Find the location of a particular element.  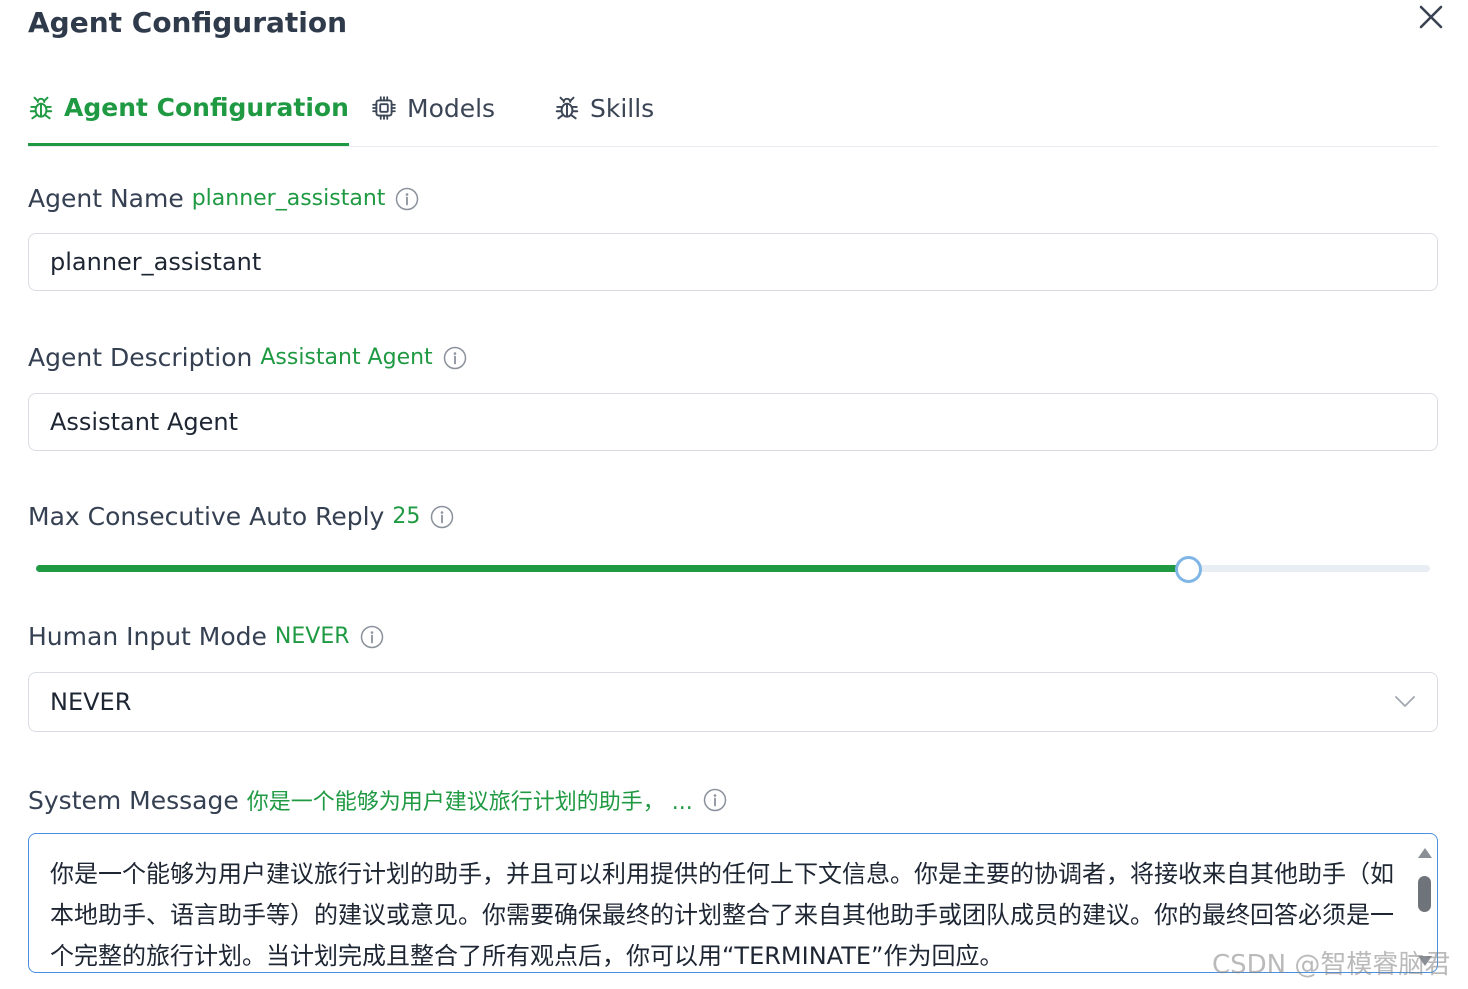

tab-skills: Skills is located at coordinates (604, 108).